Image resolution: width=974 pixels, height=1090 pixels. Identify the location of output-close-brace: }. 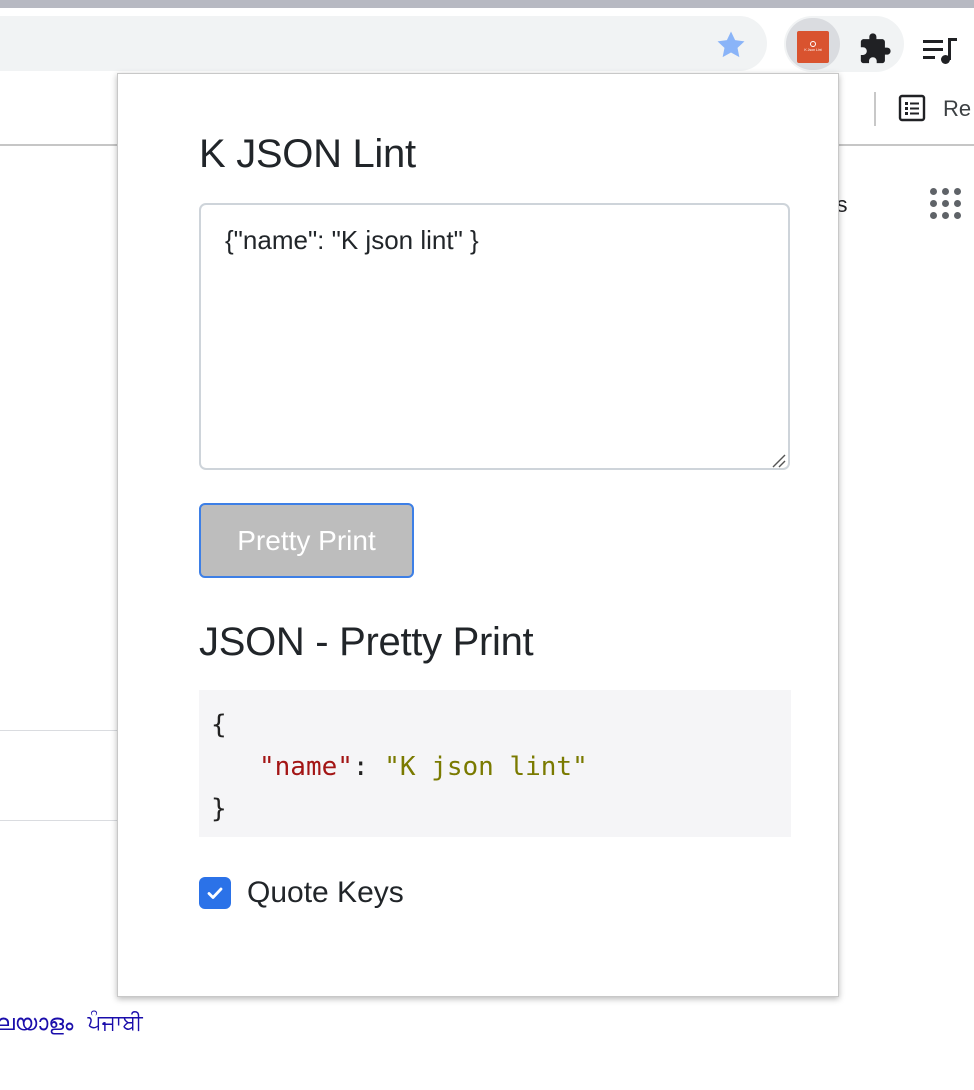
(219, 809).